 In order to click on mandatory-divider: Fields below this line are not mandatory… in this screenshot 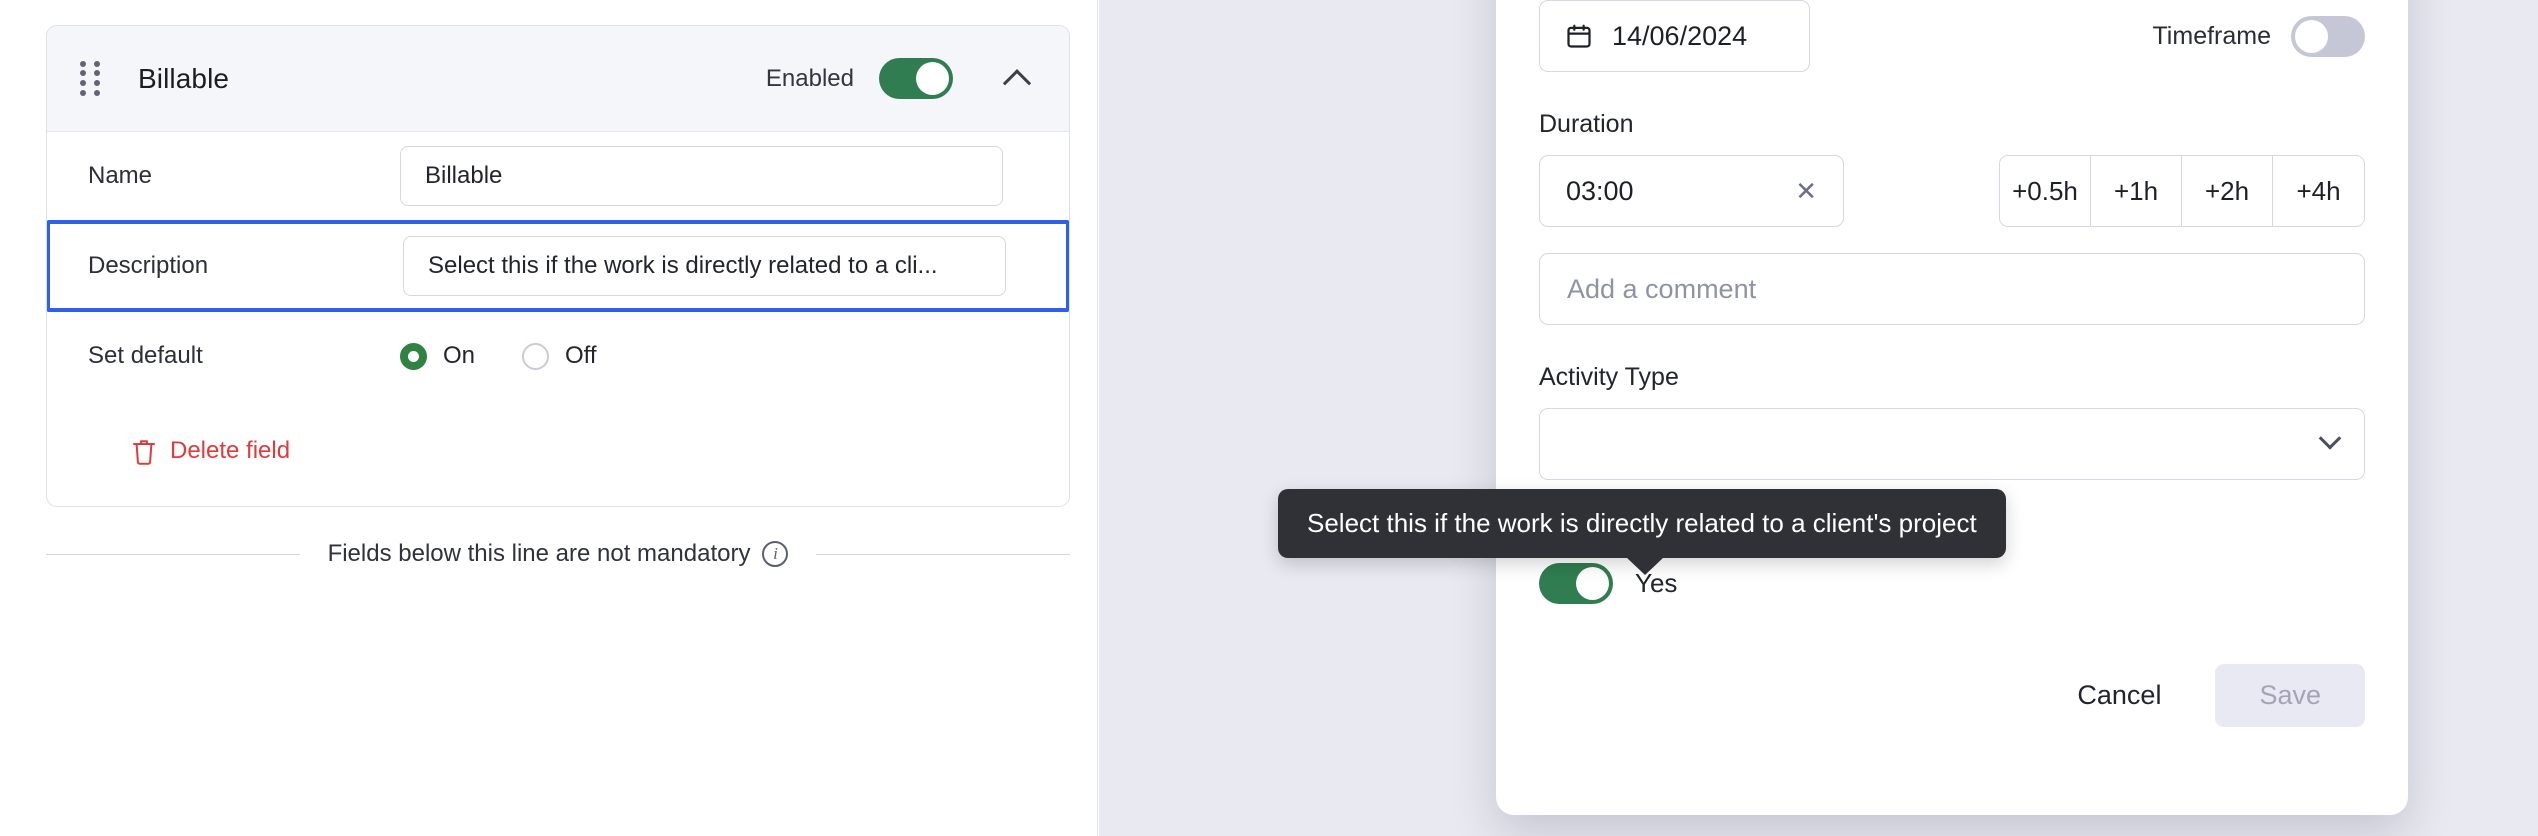, I will do `click(558, 554)`.